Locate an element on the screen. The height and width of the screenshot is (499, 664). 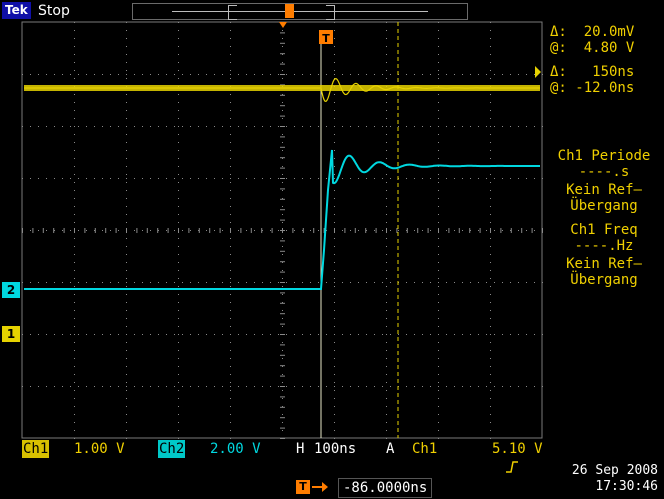
ch2-ground-marker-icon: 2 is located at coordinates (11, 290).